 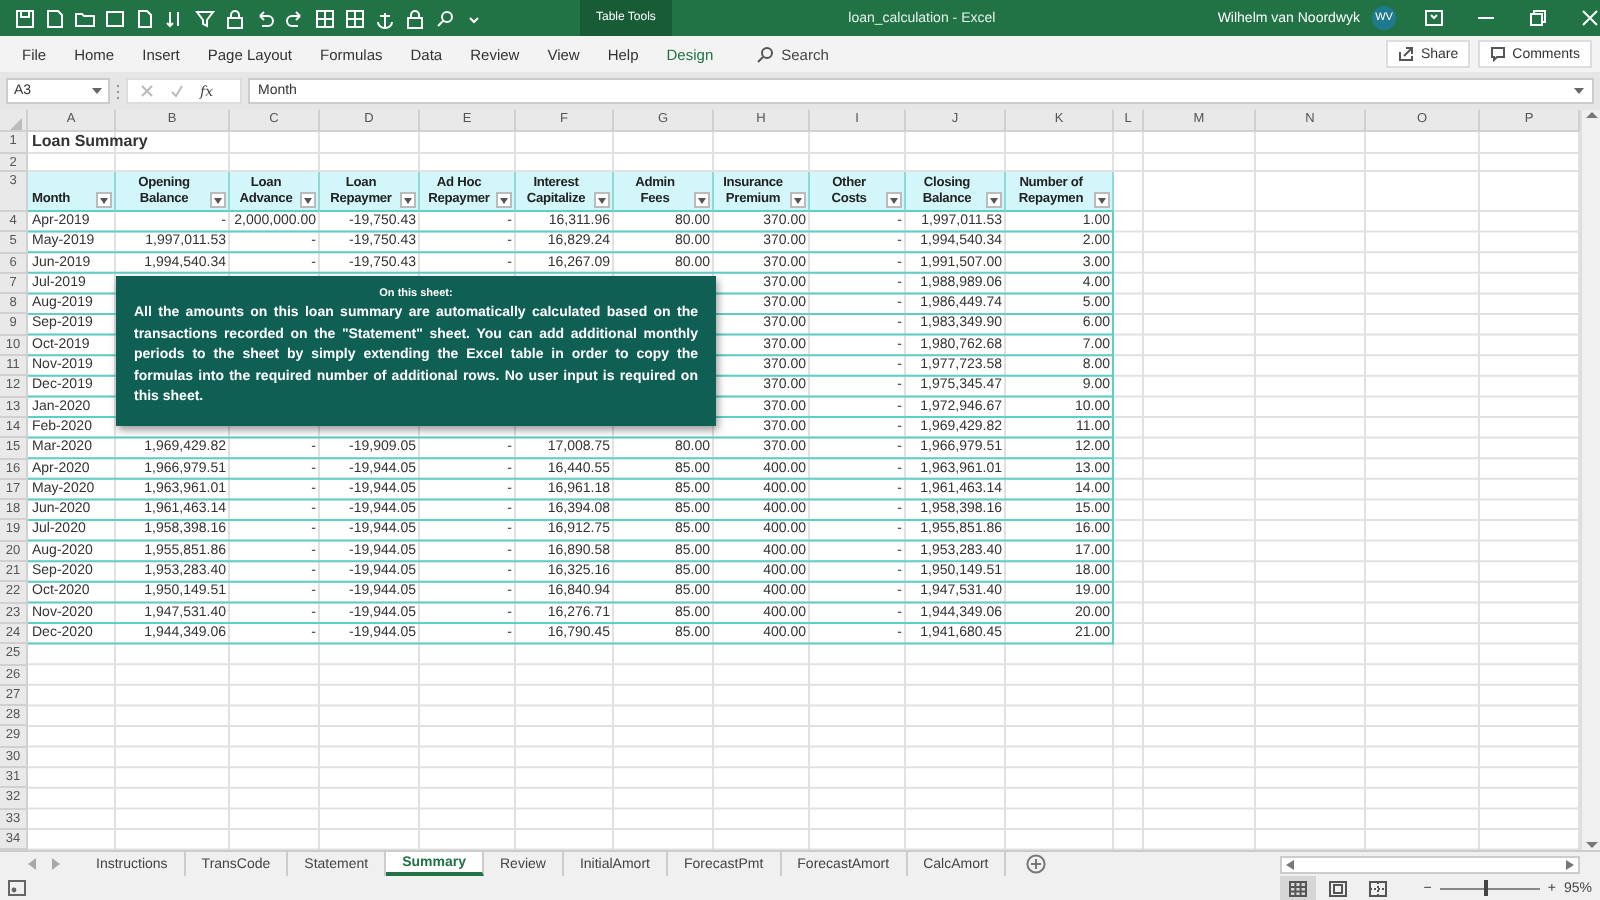 What do you see at coordinates (85, 18) in the screenshot?
I see `folder-icon` at bounding box center [85, 18].